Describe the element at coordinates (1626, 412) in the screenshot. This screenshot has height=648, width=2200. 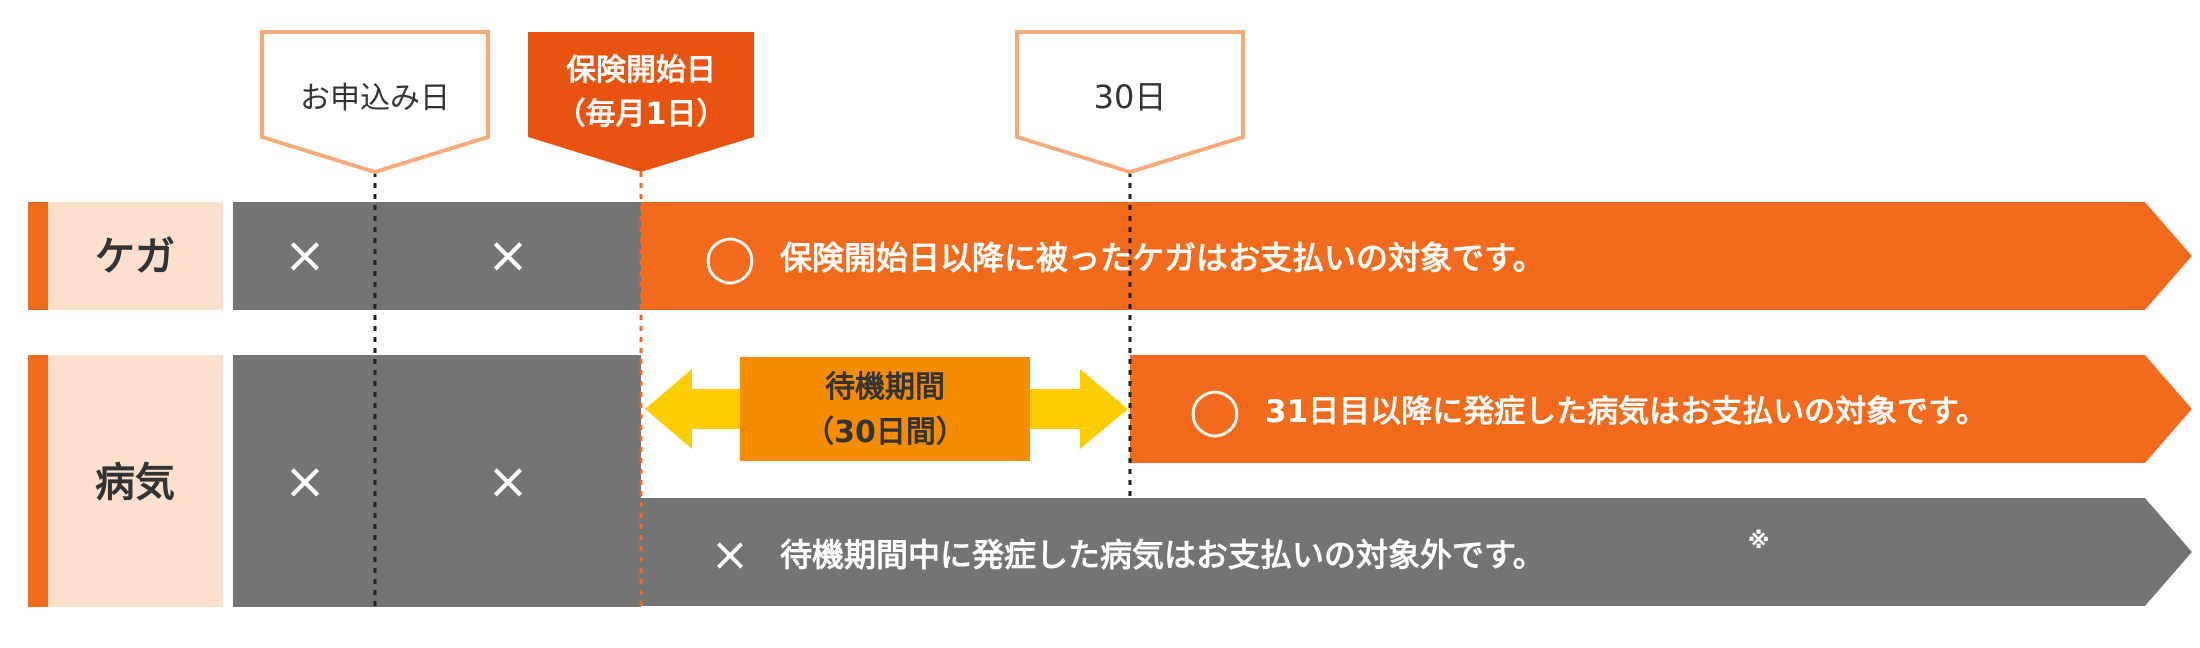
I see `illness-covered-text: 31日目以降に発症した病気はお支払いの対象です。` at that location.